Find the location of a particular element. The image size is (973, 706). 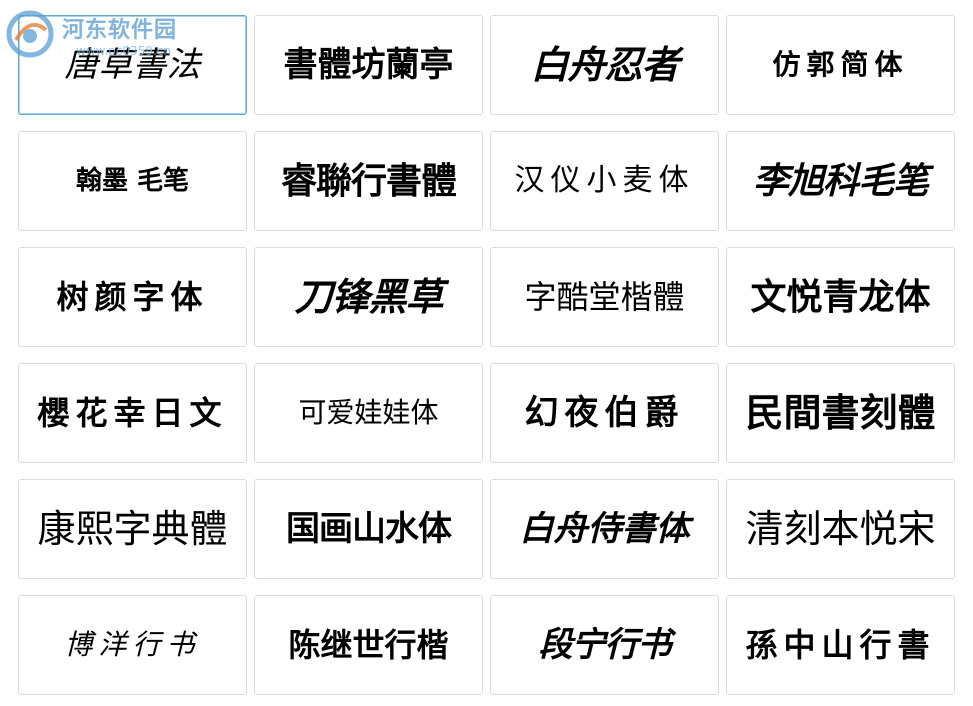

font-tile-label: 翰墨 毛笔 is located at coordinates (132, 181).